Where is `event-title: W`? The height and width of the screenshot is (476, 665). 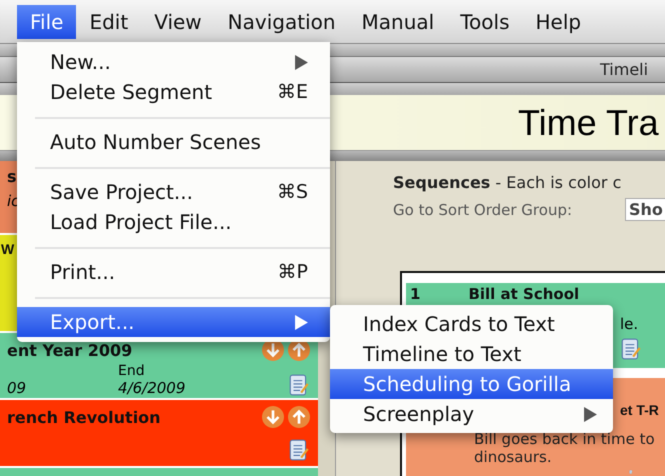 event-title: W is located at coordinates (7, 249).